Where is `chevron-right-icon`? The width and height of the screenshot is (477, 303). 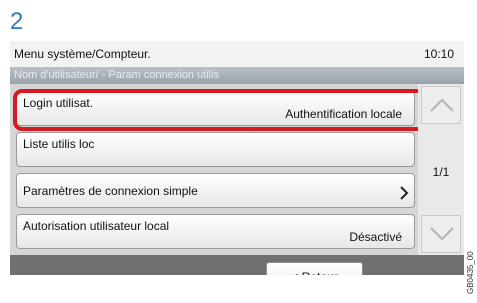 chevron-right-icon is located at coordinates (404, 193).